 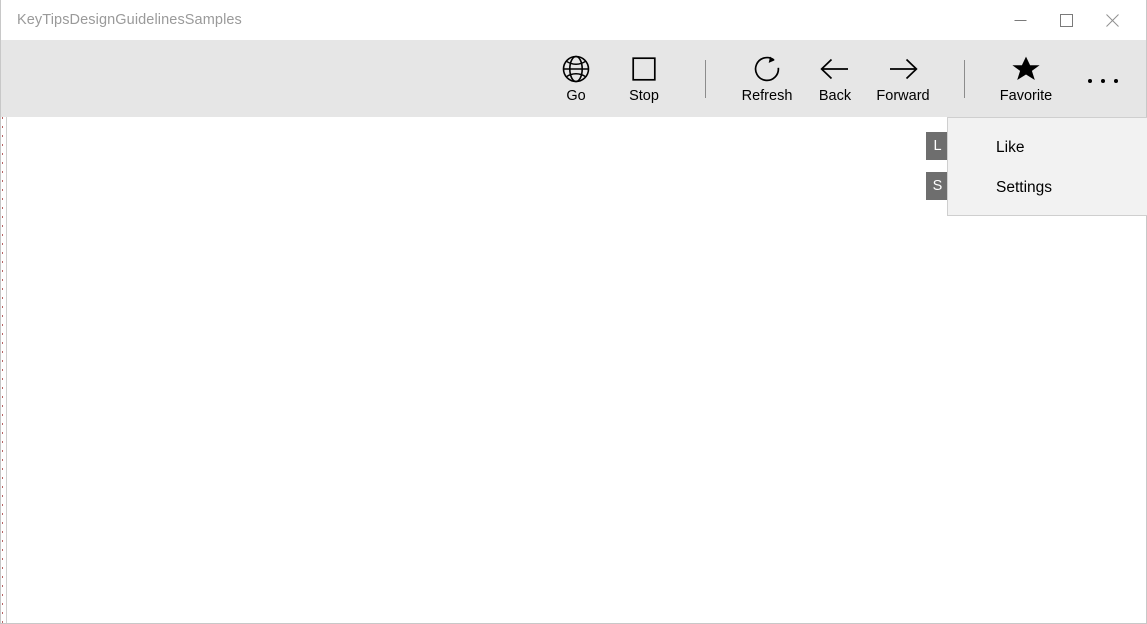 I want to click on command-button-back: Back, so click(x=835, y=78).